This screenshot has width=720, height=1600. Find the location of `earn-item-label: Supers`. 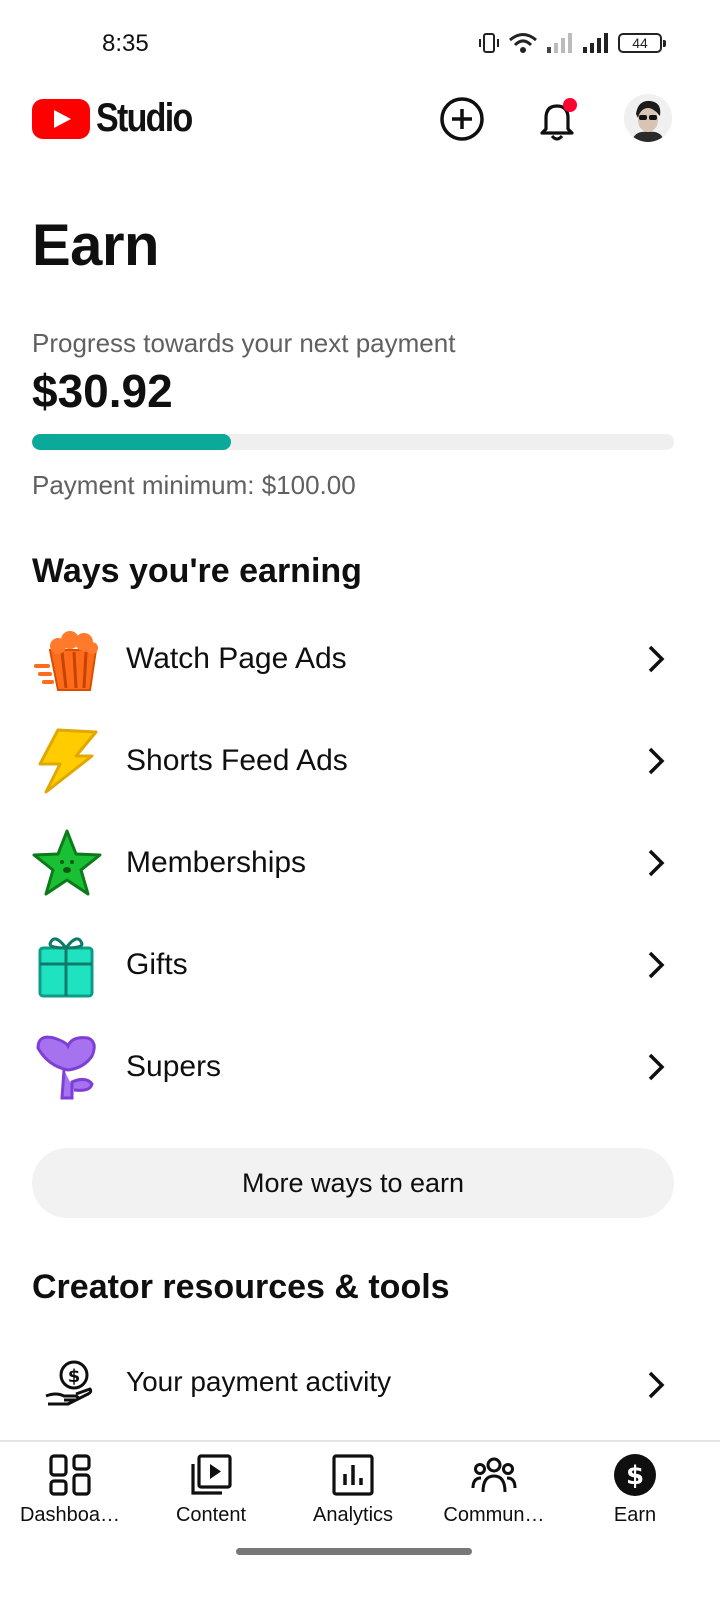

earn-item-label: Supers is located at coordinates (174, 1066).